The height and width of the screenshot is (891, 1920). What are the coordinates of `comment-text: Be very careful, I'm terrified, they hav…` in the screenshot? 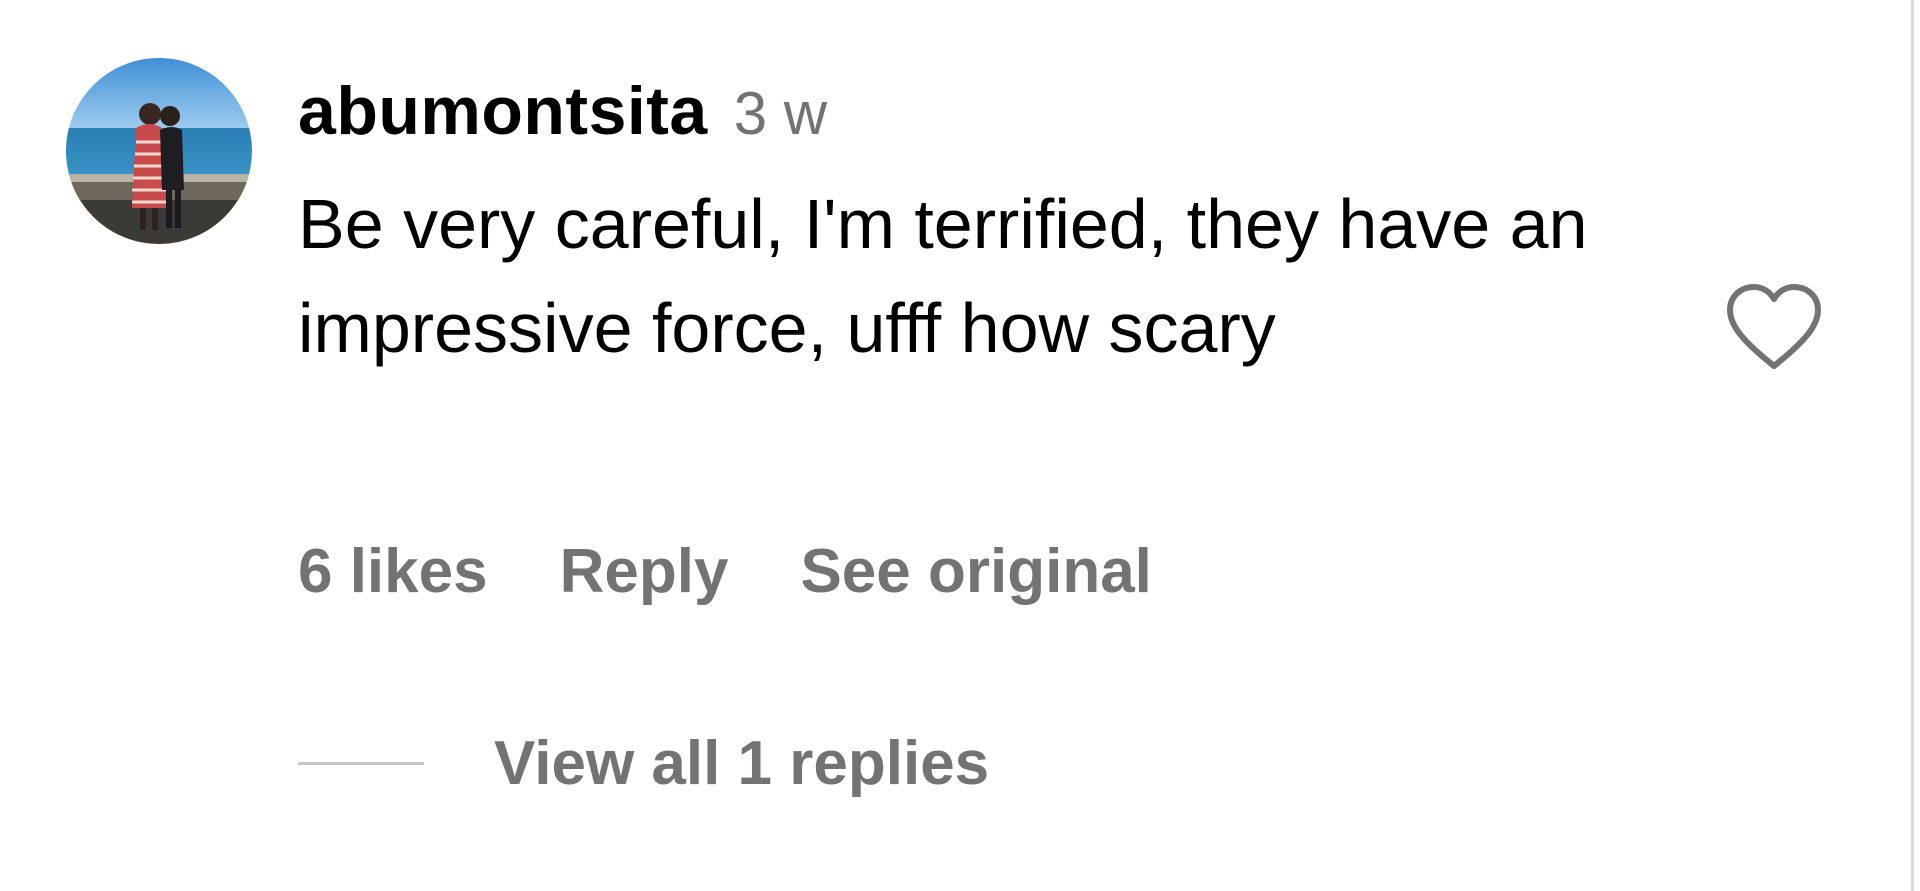 It's located at (943, 276).